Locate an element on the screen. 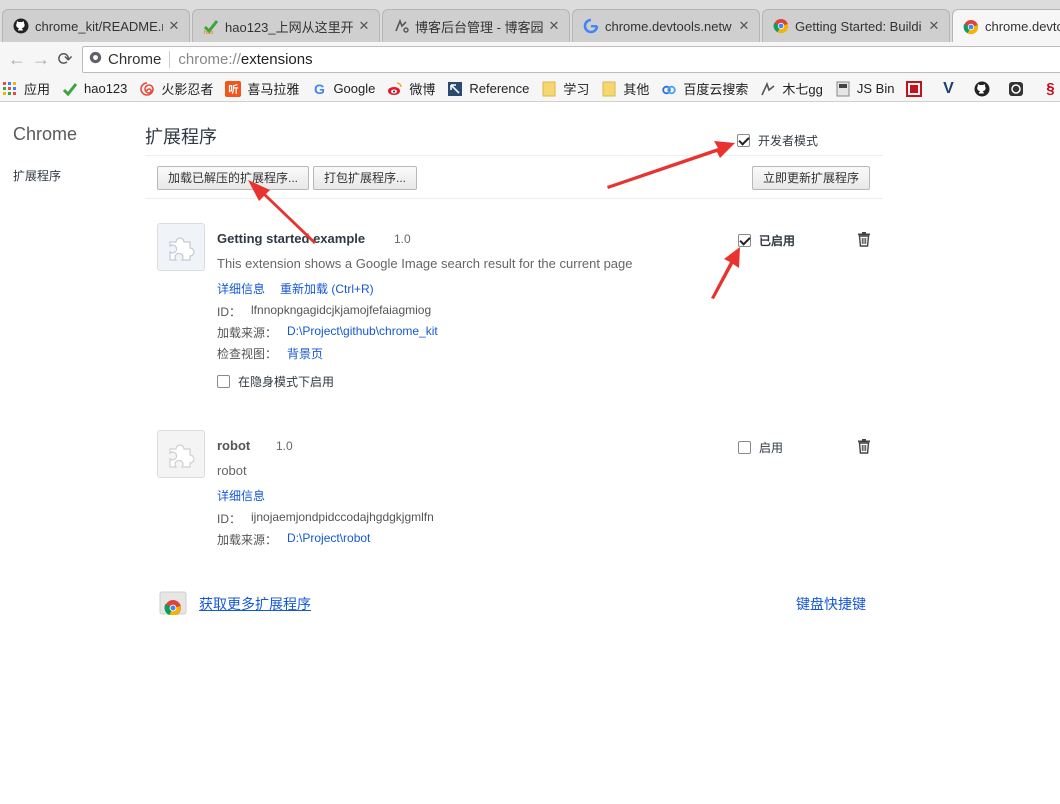 This screenshot has height=804, width=1060. enable-toggle: 已启用 is located at coordinates (766, 240).